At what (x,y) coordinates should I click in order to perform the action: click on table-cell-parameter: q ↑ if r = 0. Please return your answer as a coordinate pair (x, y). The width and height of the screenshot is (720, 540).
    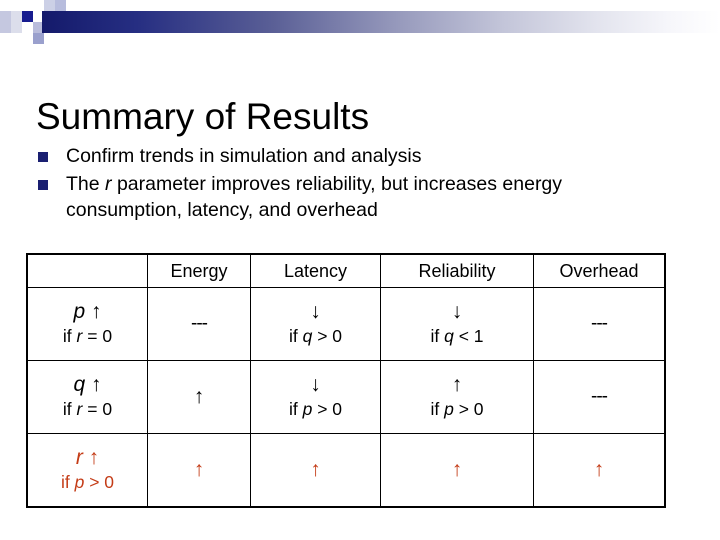
    Looking at the image, I should click on (87, 397).